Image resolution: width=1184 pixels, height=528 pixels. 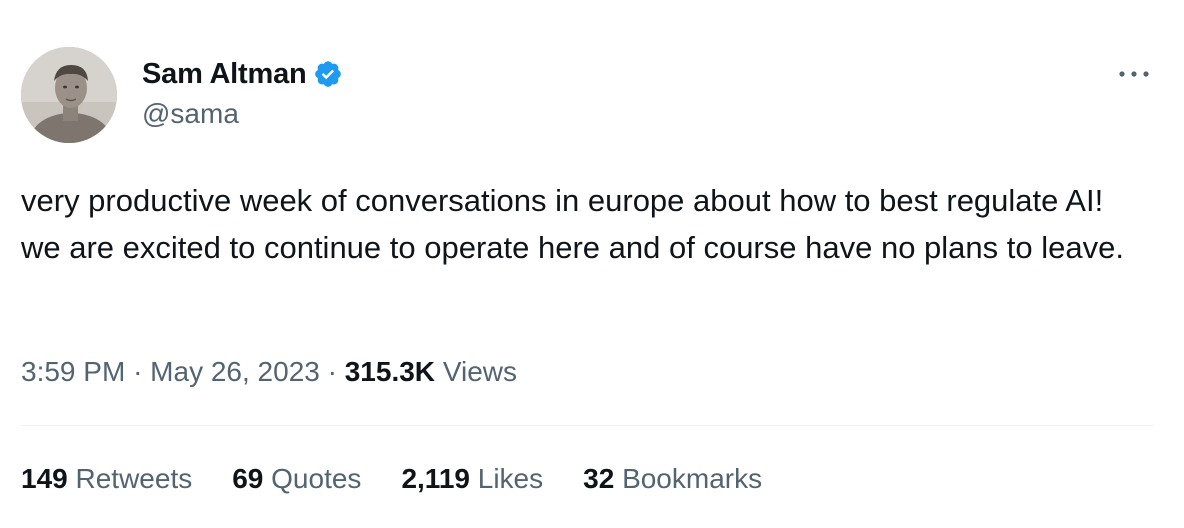 I want to click on verified-badge-icon, so click(x=328, y=74).